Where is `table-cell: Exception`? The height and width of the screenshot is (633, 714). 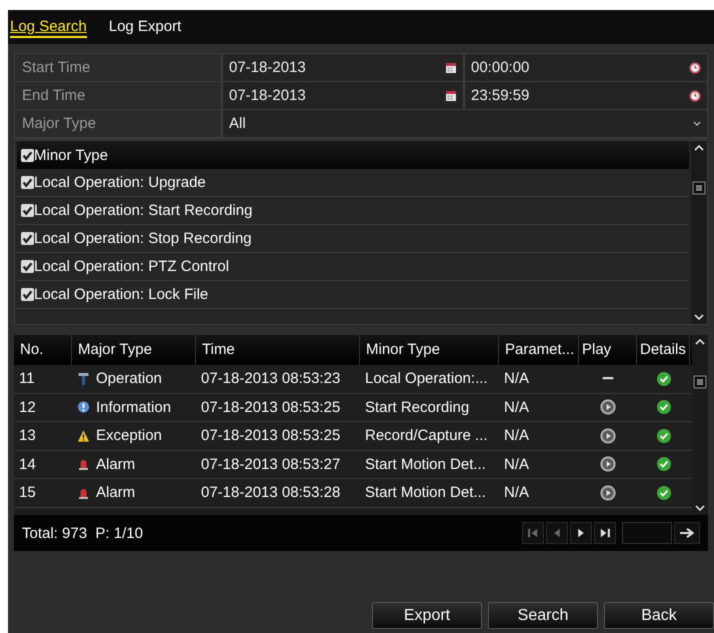
table-cell: Exception is located at coordinates (129, 435).